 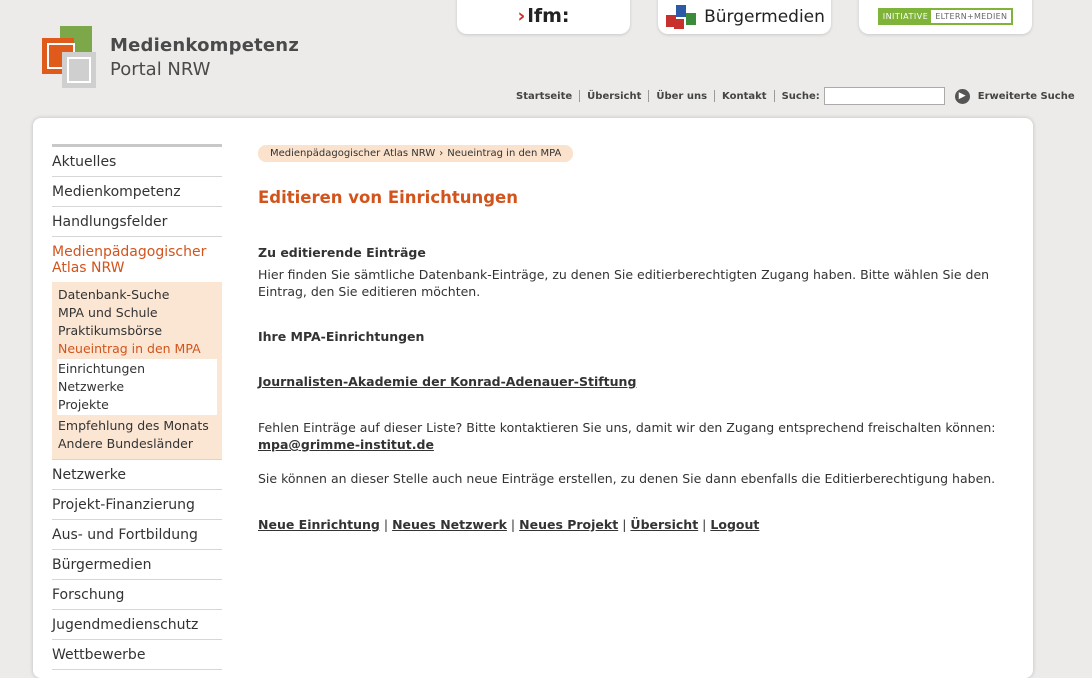 I want to click on sidebar-item-forschung: Forschung, so click(x=137, y=595).